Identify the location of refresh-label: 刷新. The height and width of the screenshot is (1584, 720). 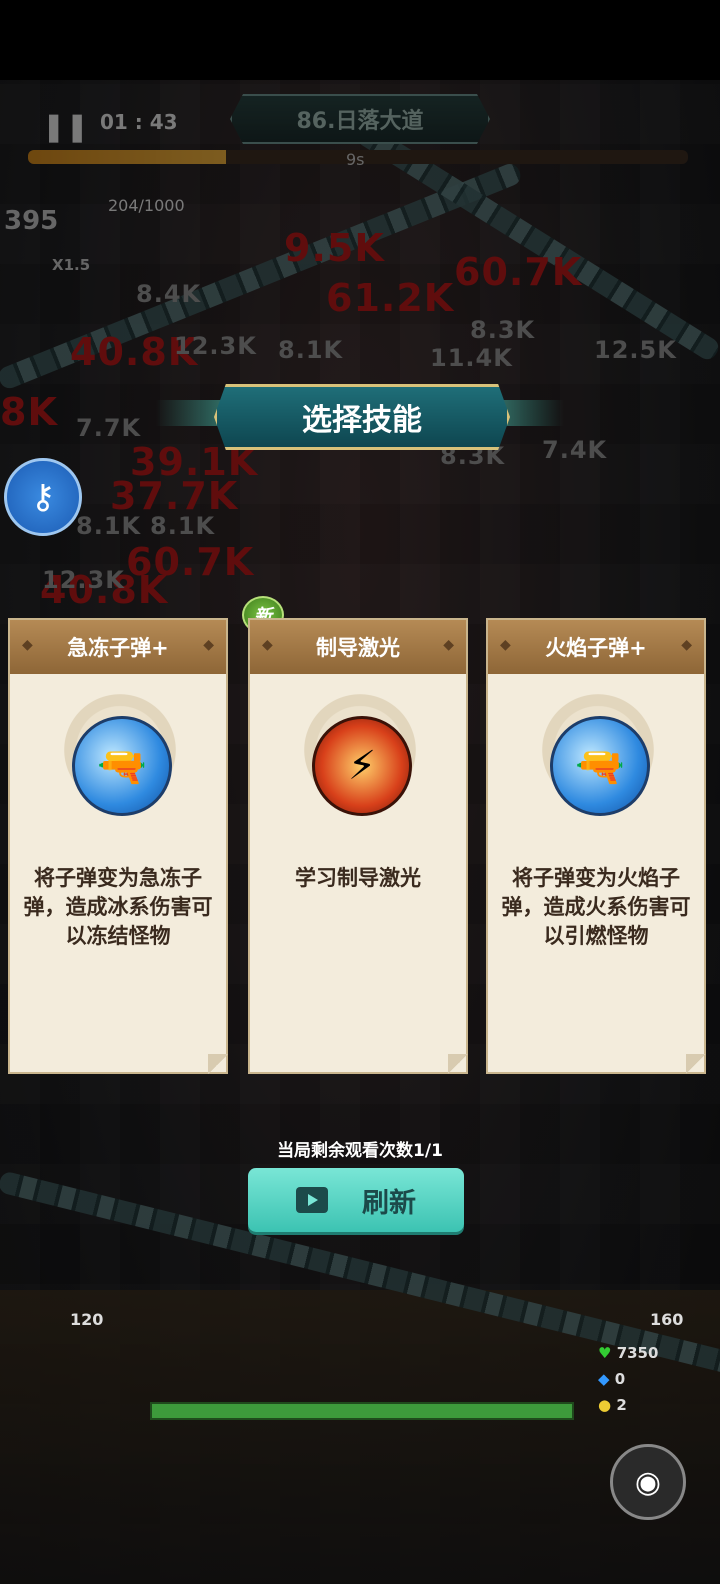
(389, 1203).